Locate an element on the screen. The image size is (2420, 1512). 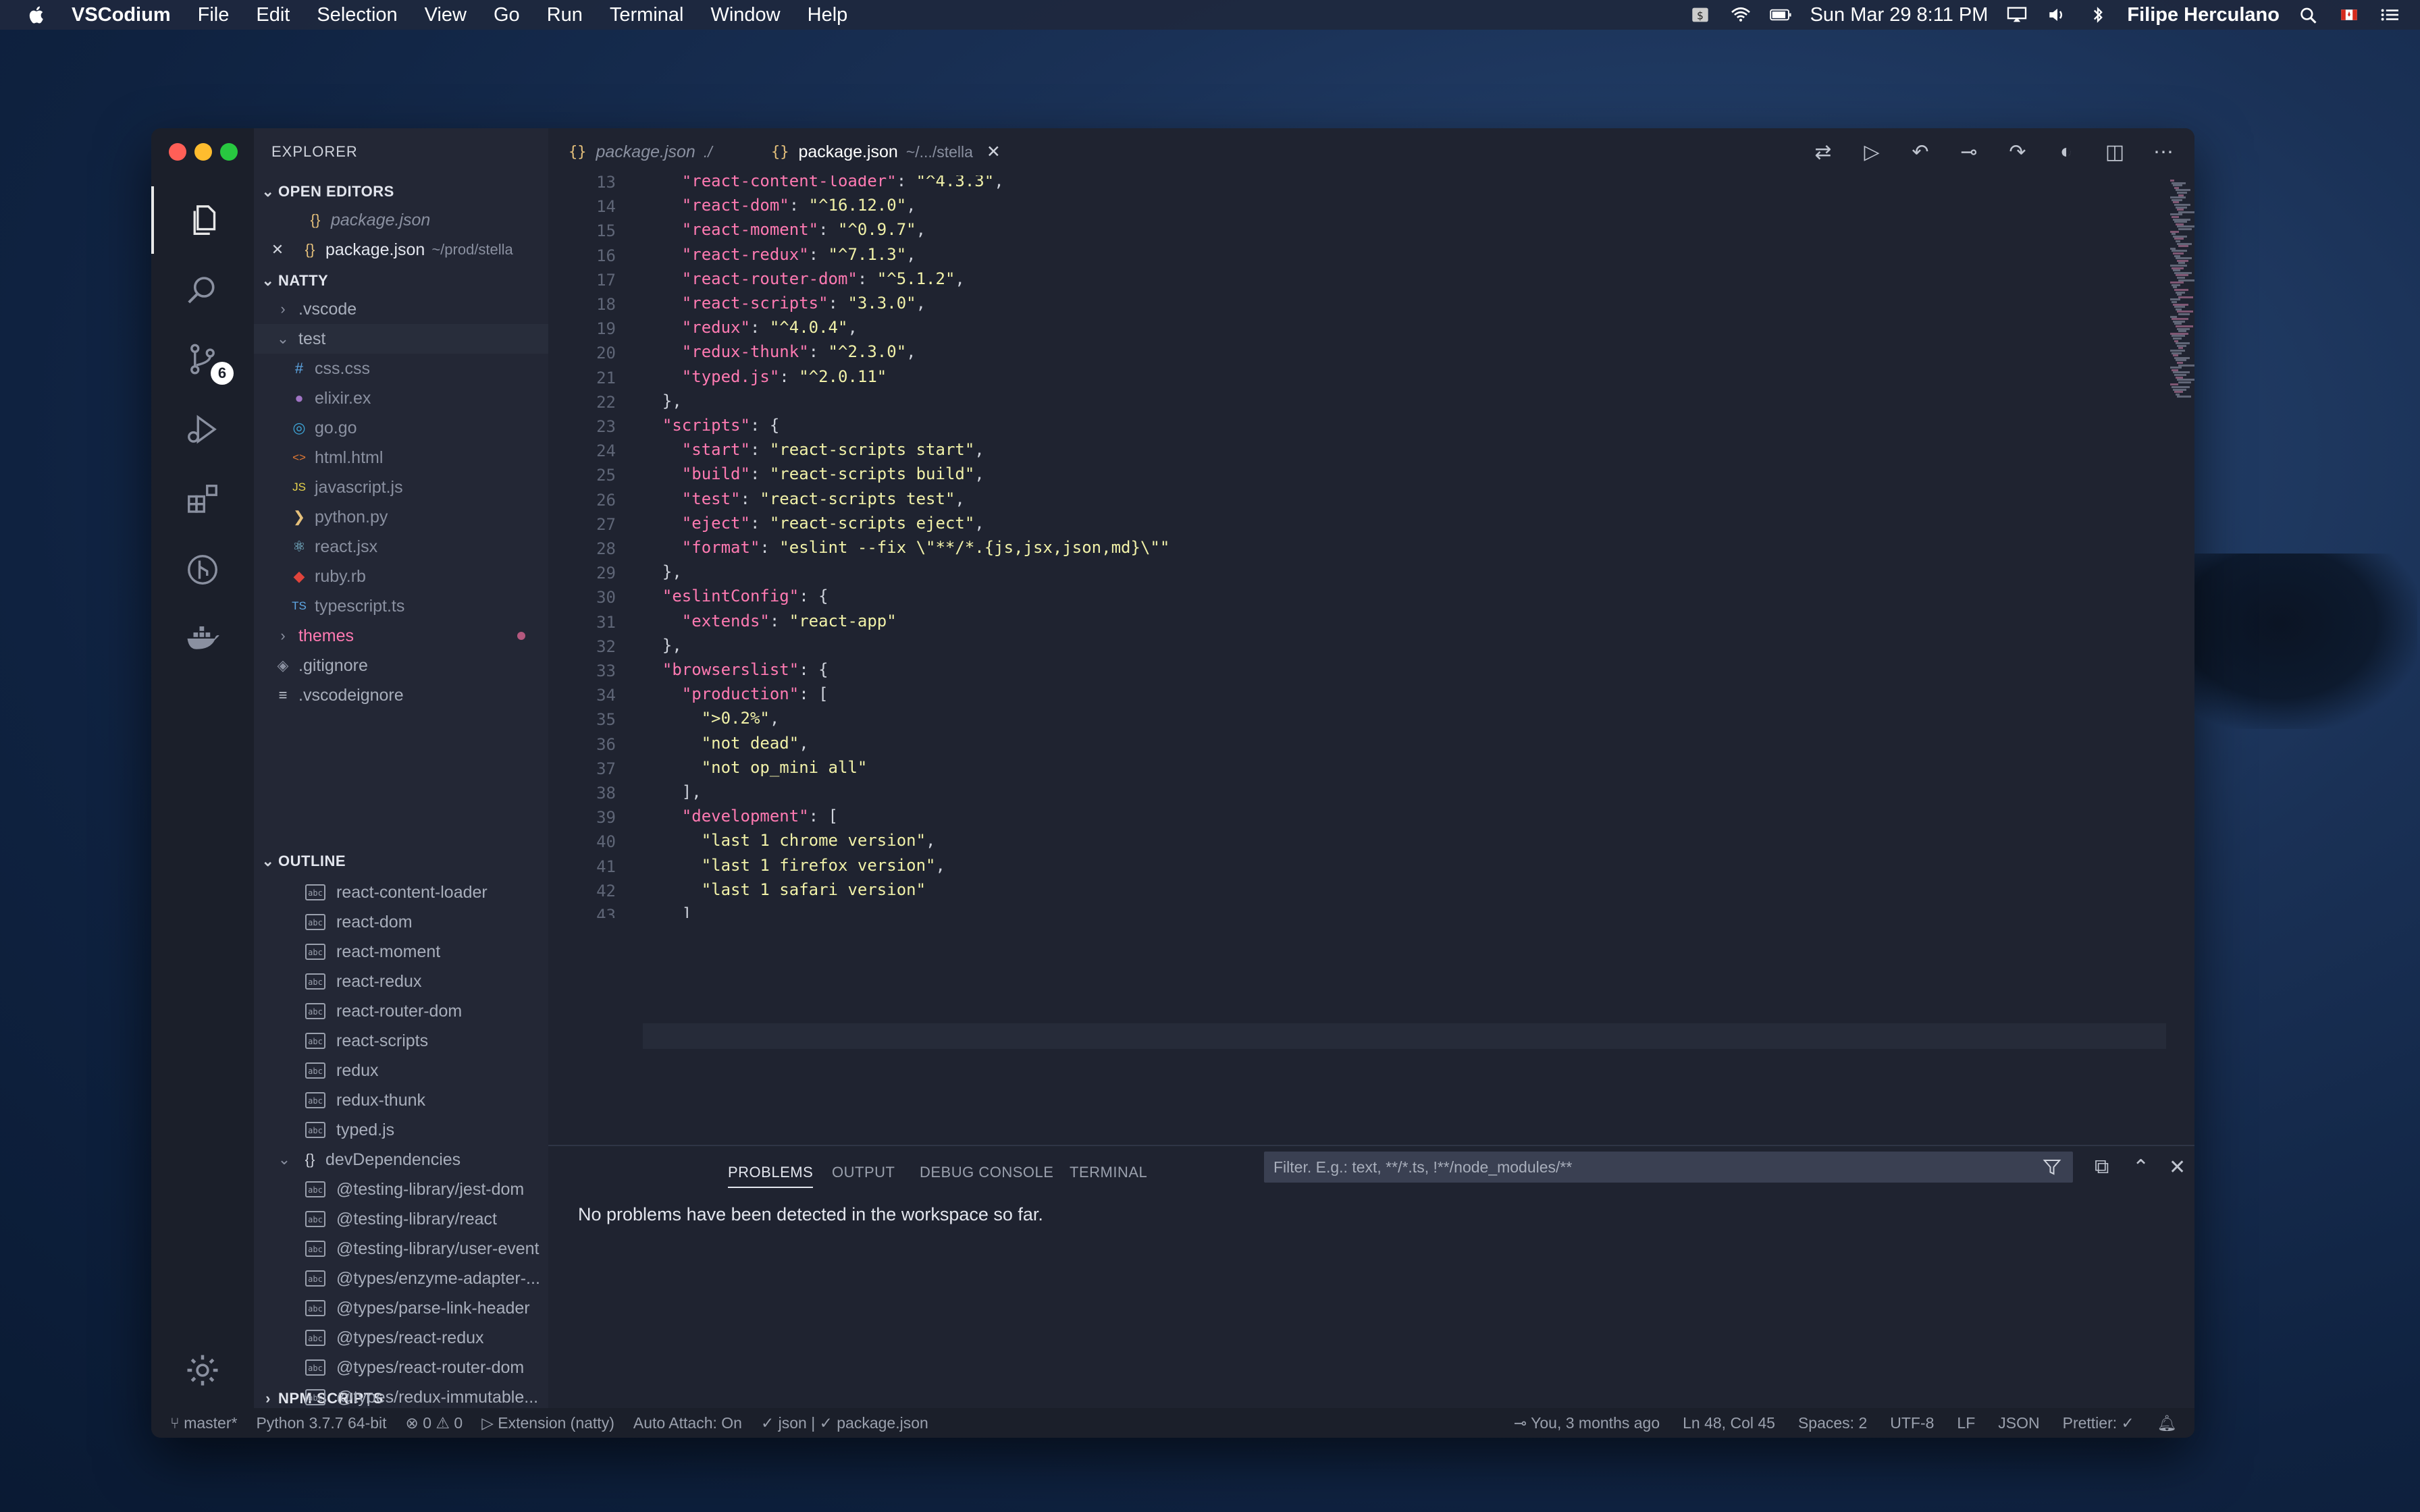
outline-item: abc react-moment is located at coordinates (401, 952).